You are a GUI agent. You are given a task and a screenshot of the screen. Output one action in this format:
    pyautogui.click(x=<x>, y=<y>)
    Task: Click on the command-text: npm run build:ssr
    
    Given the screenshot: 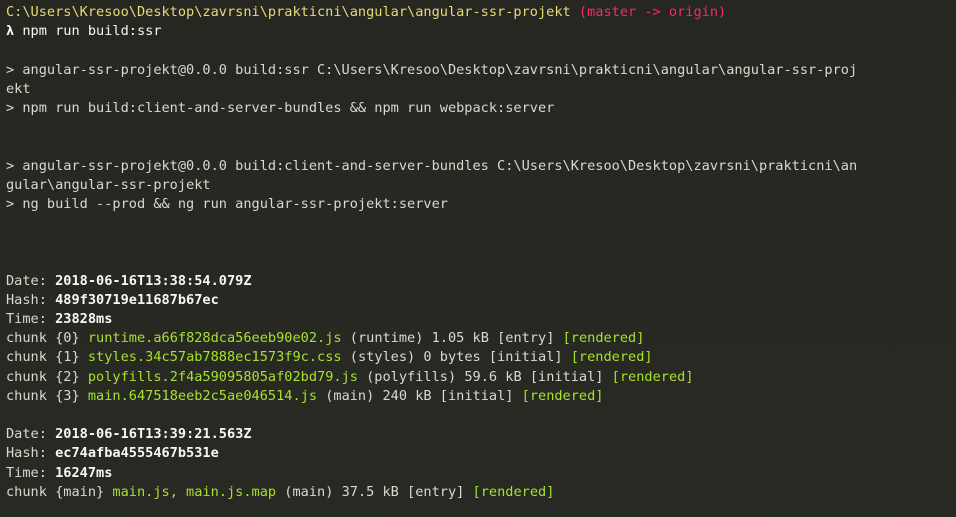 What is the action you would take?
    pyautogui.click(x=88, y=31)
    